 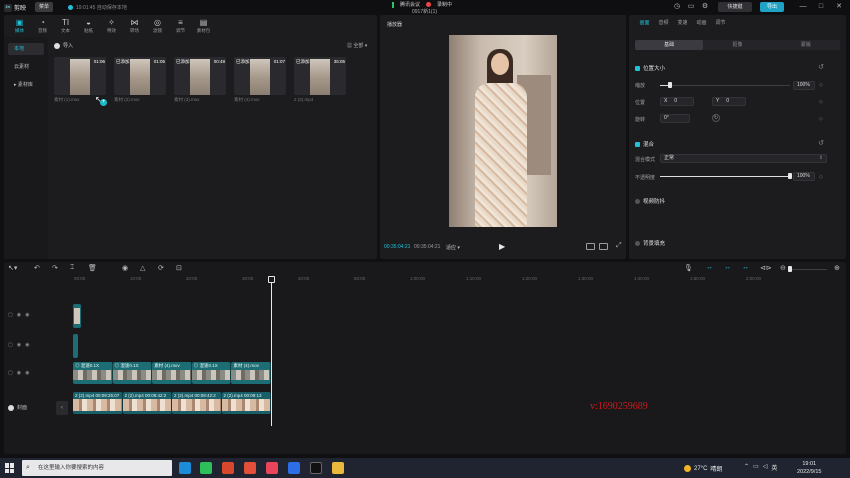 What do you see at coordinates (725, 85) in the screenshot?
I see `scale-slider-track` at bounding box center [725, 85].